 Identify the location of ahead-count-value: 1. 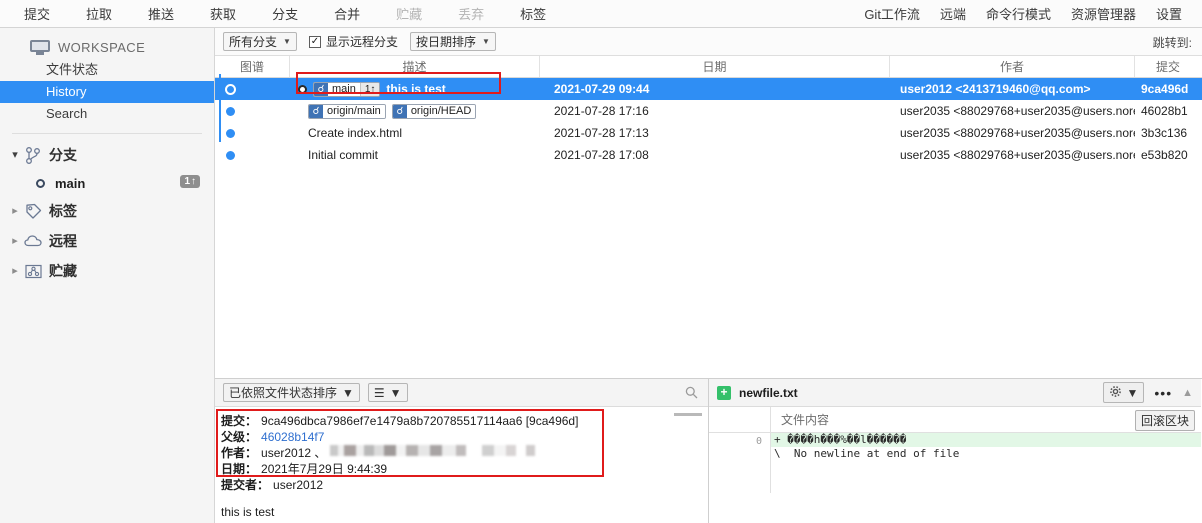
(187, 181).